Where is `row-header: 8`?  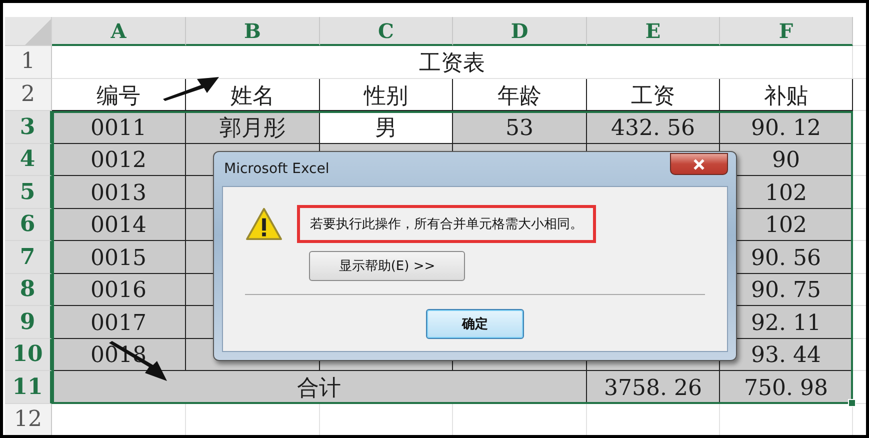 row-header: 8 is located at coordinates (28, 290).